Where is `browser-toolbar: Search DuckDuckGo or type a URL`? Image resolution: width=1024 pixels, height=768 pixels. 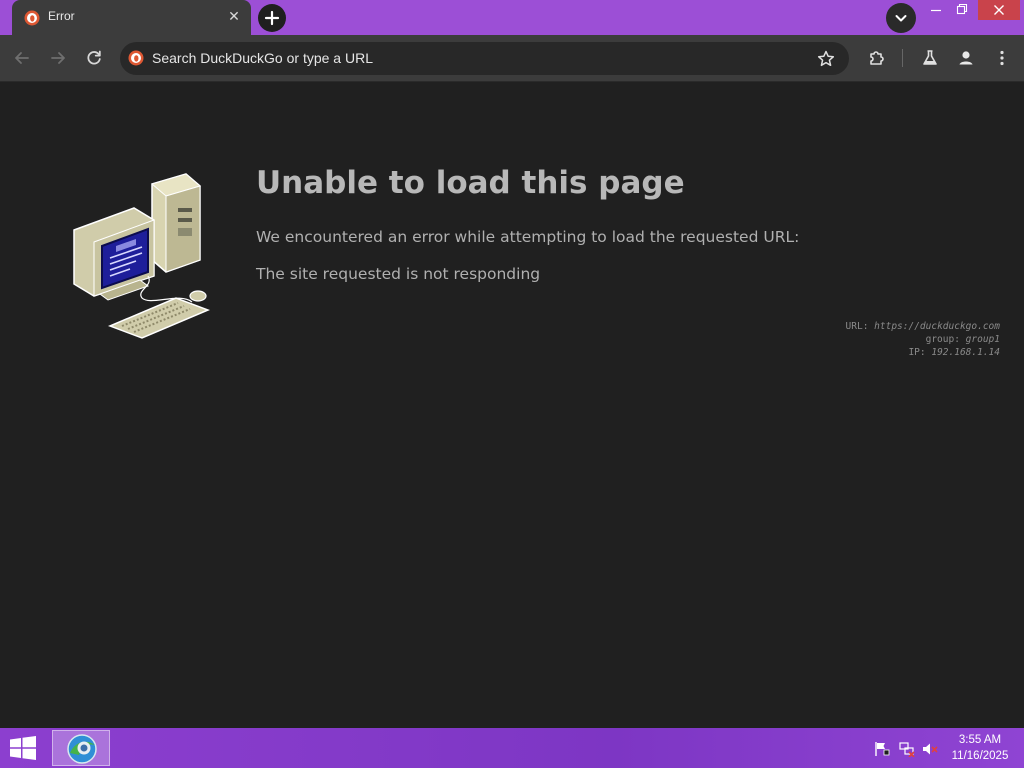 browser-toolbar: Search DuckDuckGo or type a URL is located at coordinates (512, 58).